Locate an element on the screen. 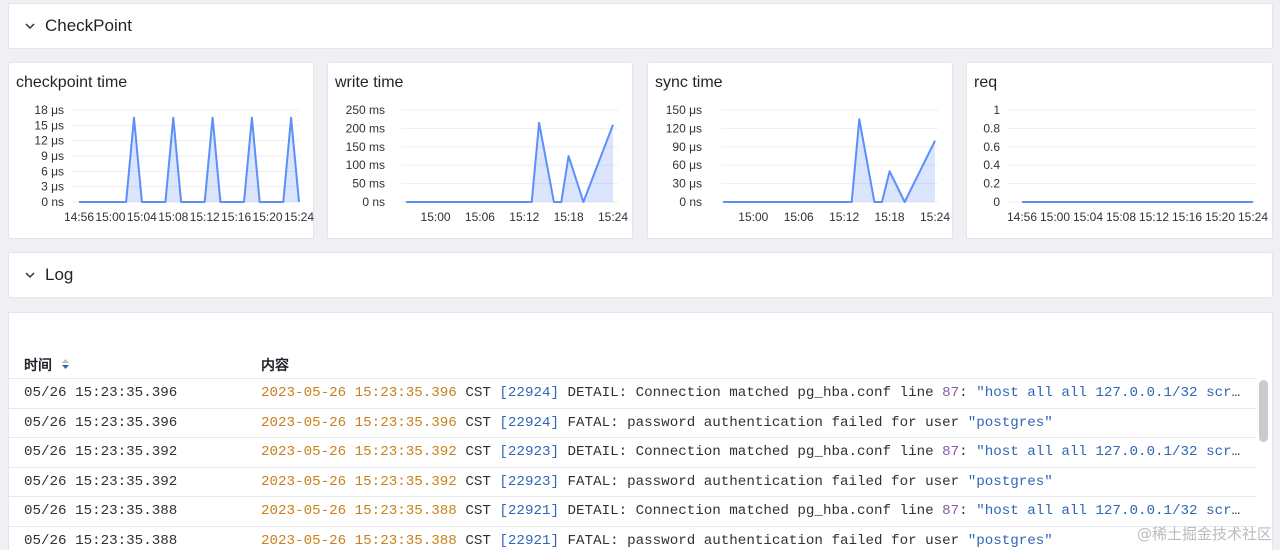  sort-icon is located at coordinates (65, 364).